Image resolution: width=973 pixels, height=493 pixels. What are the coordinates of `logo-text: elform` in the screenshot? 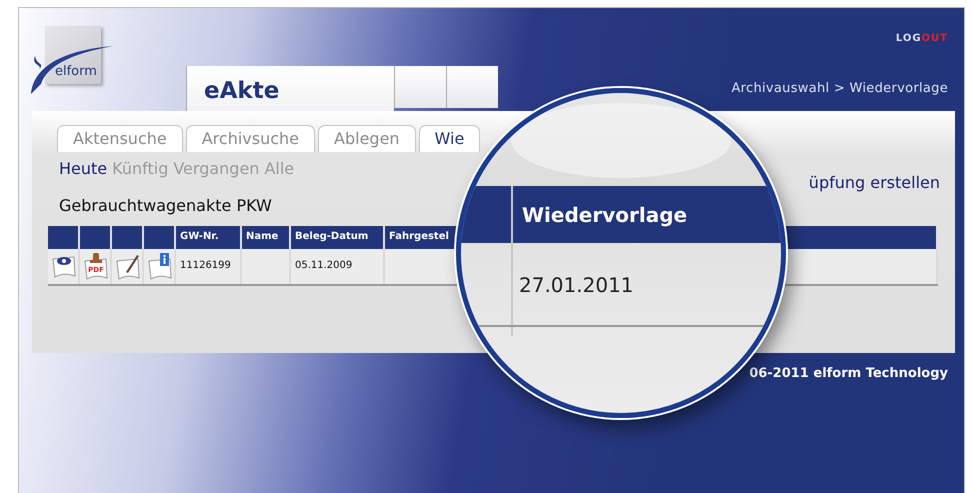 It's located at (76, 71).